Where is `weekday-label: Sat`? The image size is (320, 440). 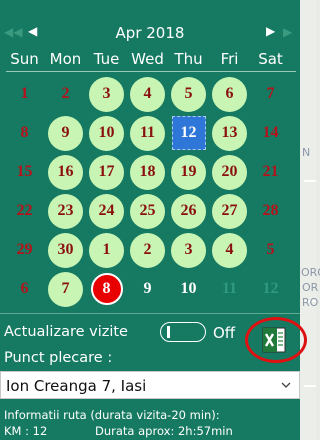 weekday-label: Sat is located at coordinates (270, 59).